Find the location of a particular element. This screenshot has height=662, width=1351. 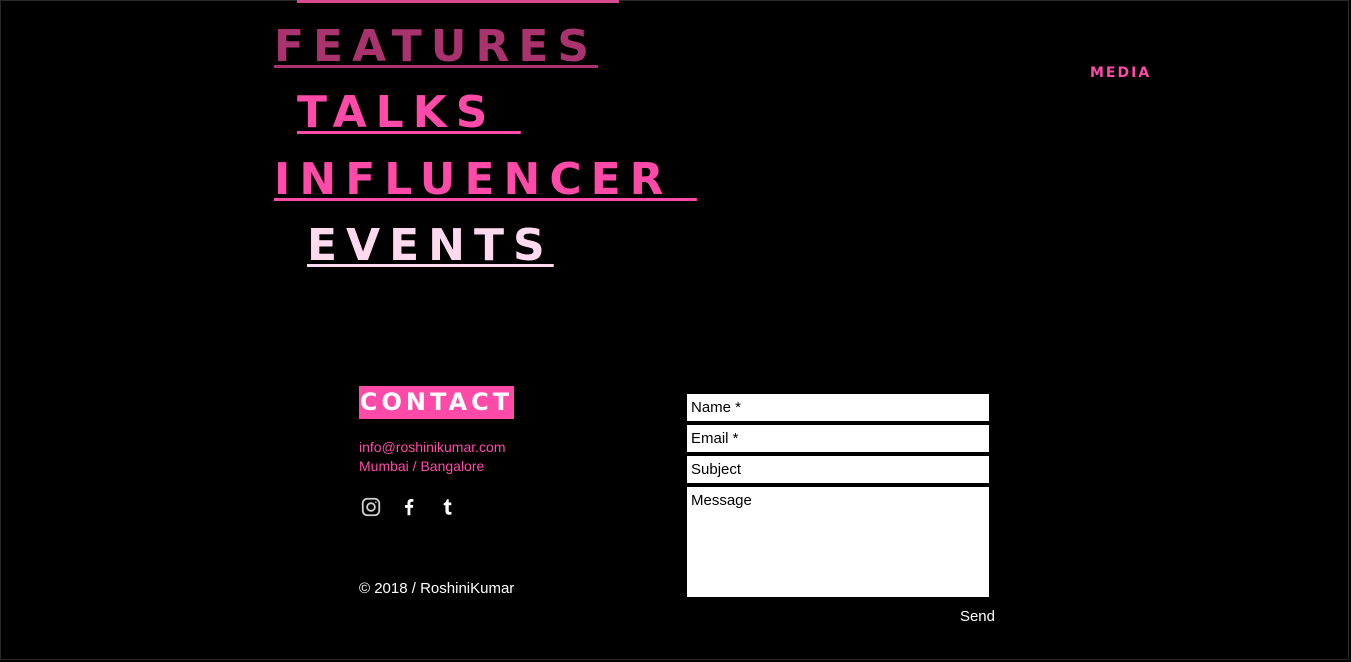

nav-link-talks: TALKS is located at coordinates (409, 113).